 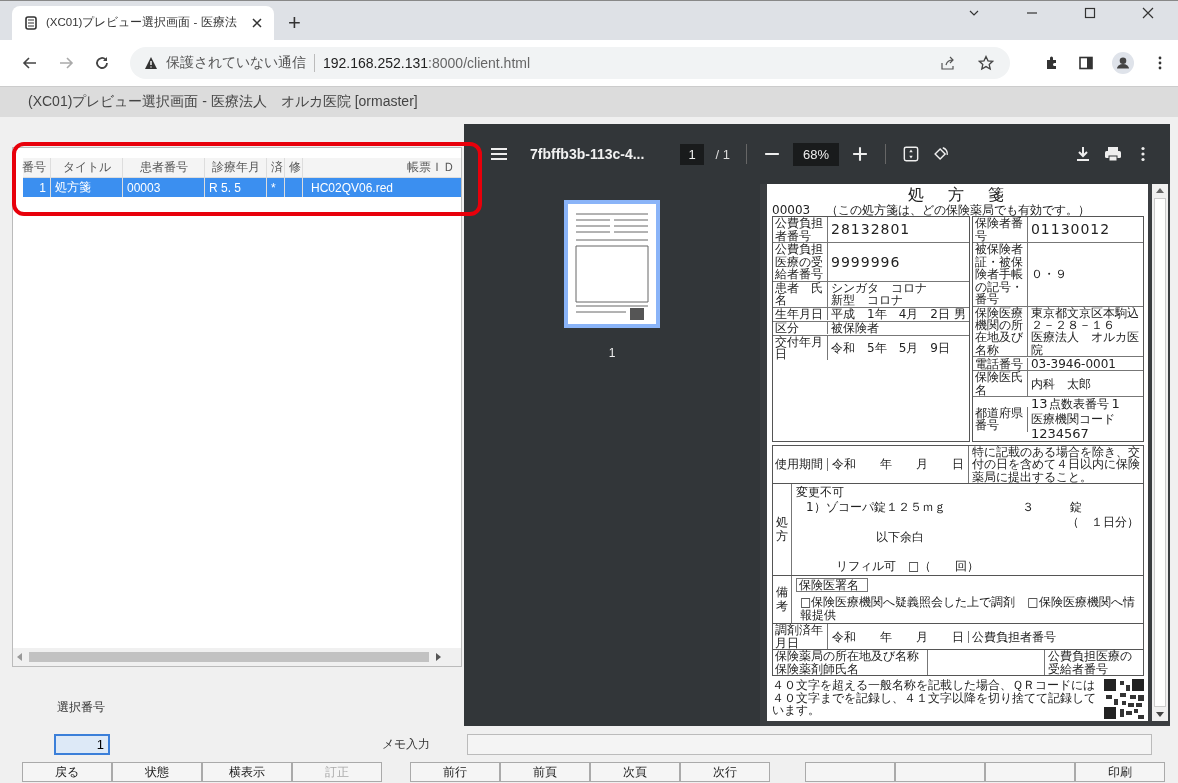 I want to click on form-note: 変更不可, so click(x=820, y=492).